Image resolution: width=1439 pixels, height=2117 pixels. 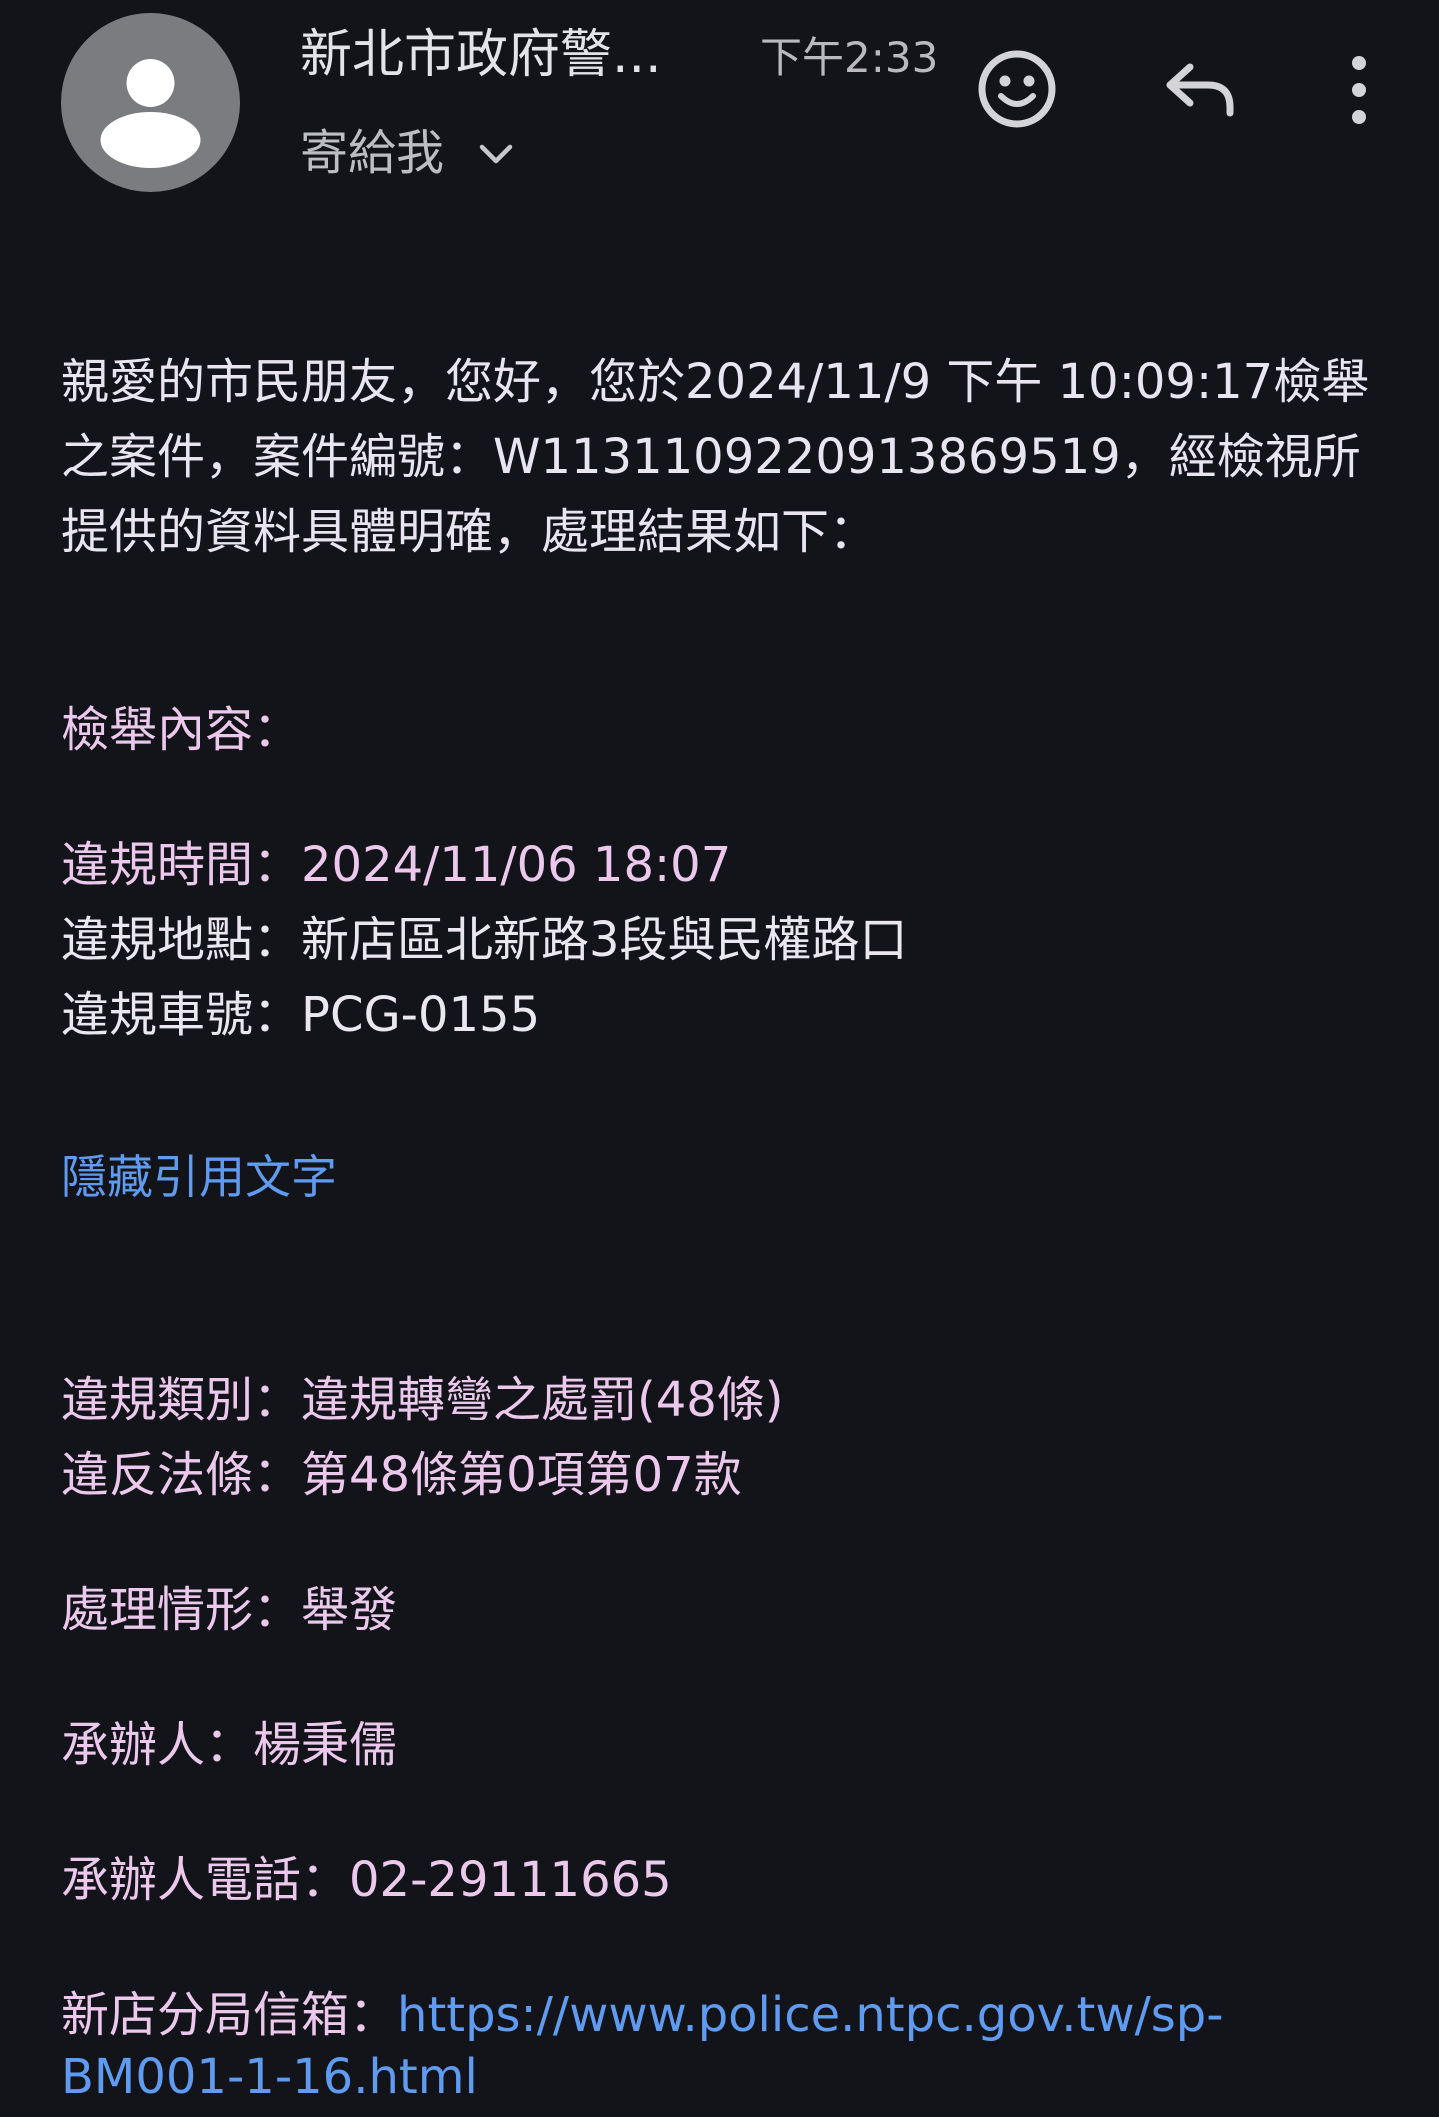 I want to click on more-vert-icon, so click(x=1359, y=90).